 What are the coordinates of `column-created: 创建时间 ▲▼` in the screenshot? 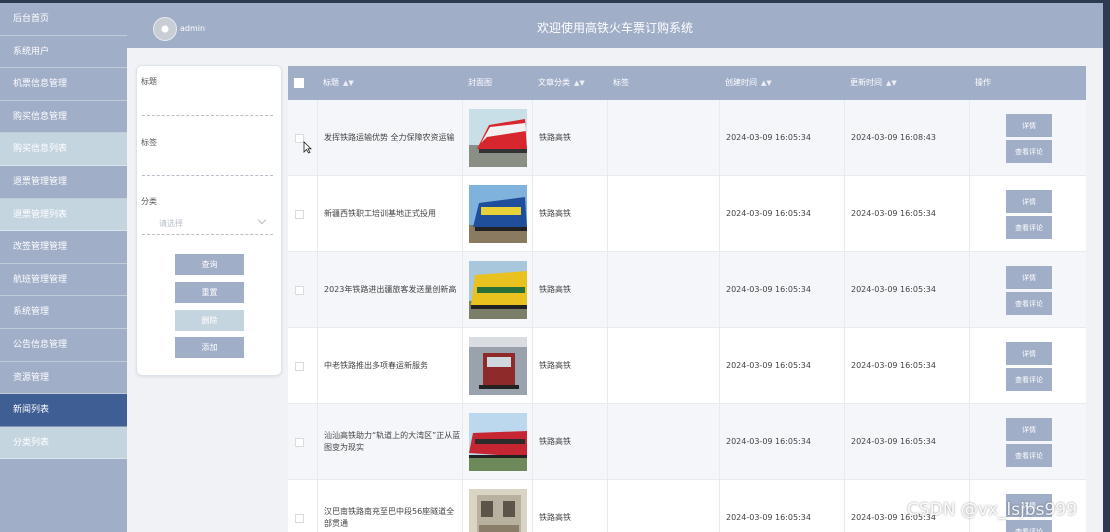 It's located at (781, 83).